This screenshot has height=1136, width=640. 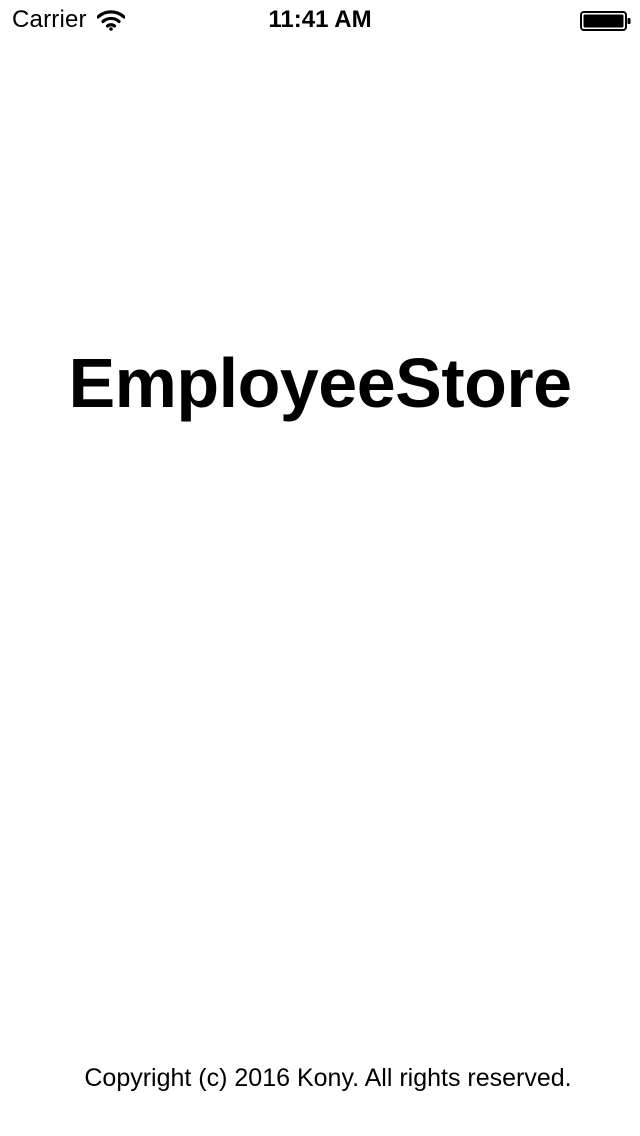 I want to click on status-bar: Carrier 11:41 AM, so click(x=320, y=20).